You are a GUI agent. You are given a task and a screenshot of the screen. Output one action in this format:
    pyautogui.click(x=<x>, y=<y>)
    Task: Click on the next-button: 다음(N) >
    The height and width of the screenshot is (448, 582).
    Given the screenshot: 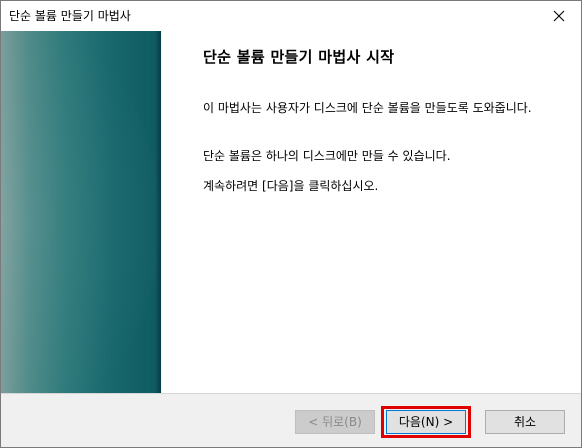 What is the action you would take?
    pyautogui.click(x=426, y=422)
    